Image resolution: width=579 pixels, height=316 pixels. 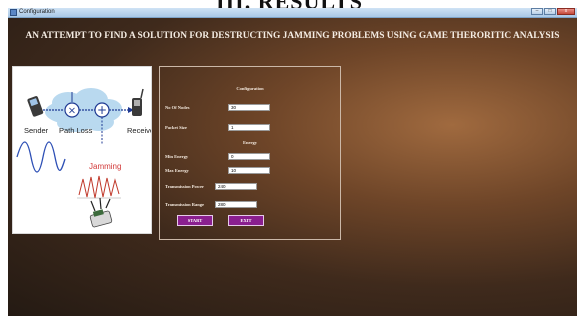 What do you see at coordinates (13, 12) in the screenshot?
I see `app-icon` at bounding box center [13, 12].